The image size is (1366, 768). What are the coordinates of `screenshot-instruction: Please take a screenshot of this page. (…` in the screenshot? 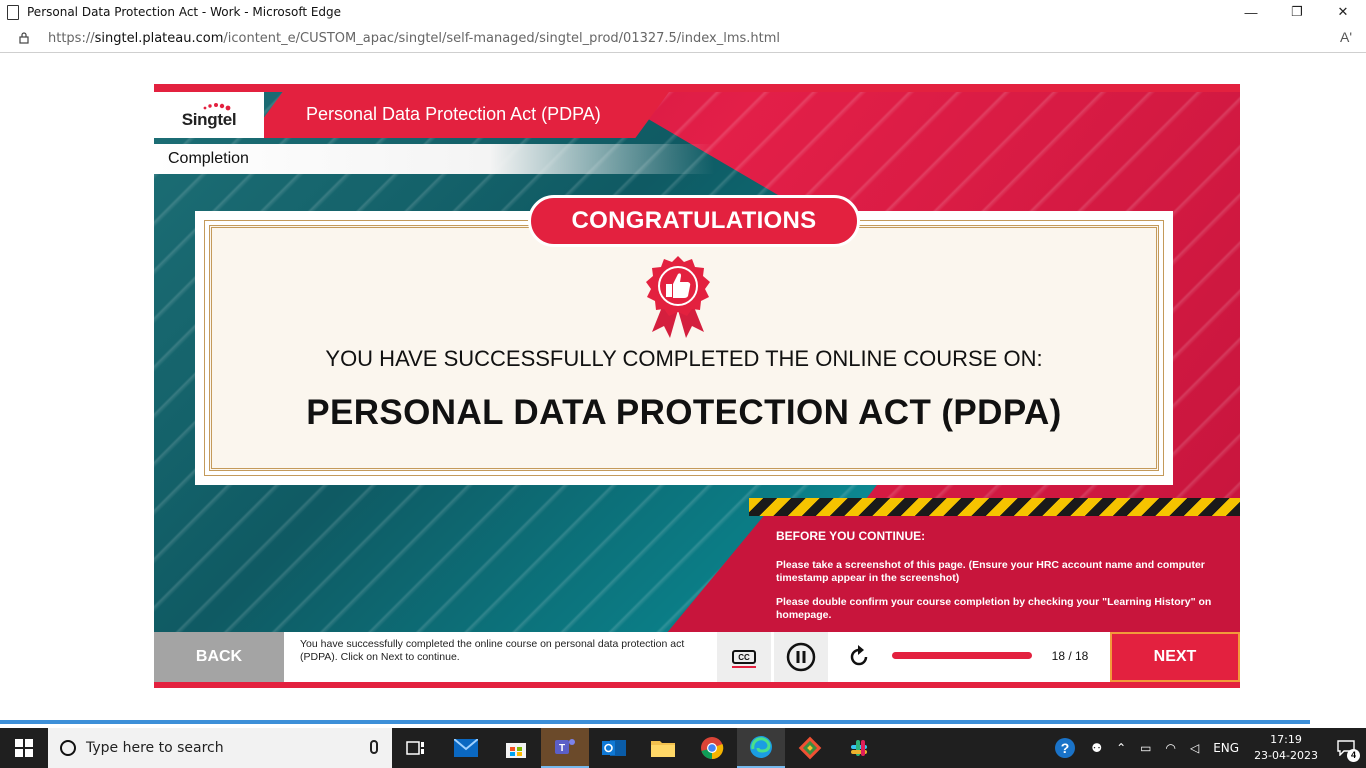 It's located at (990, 571).